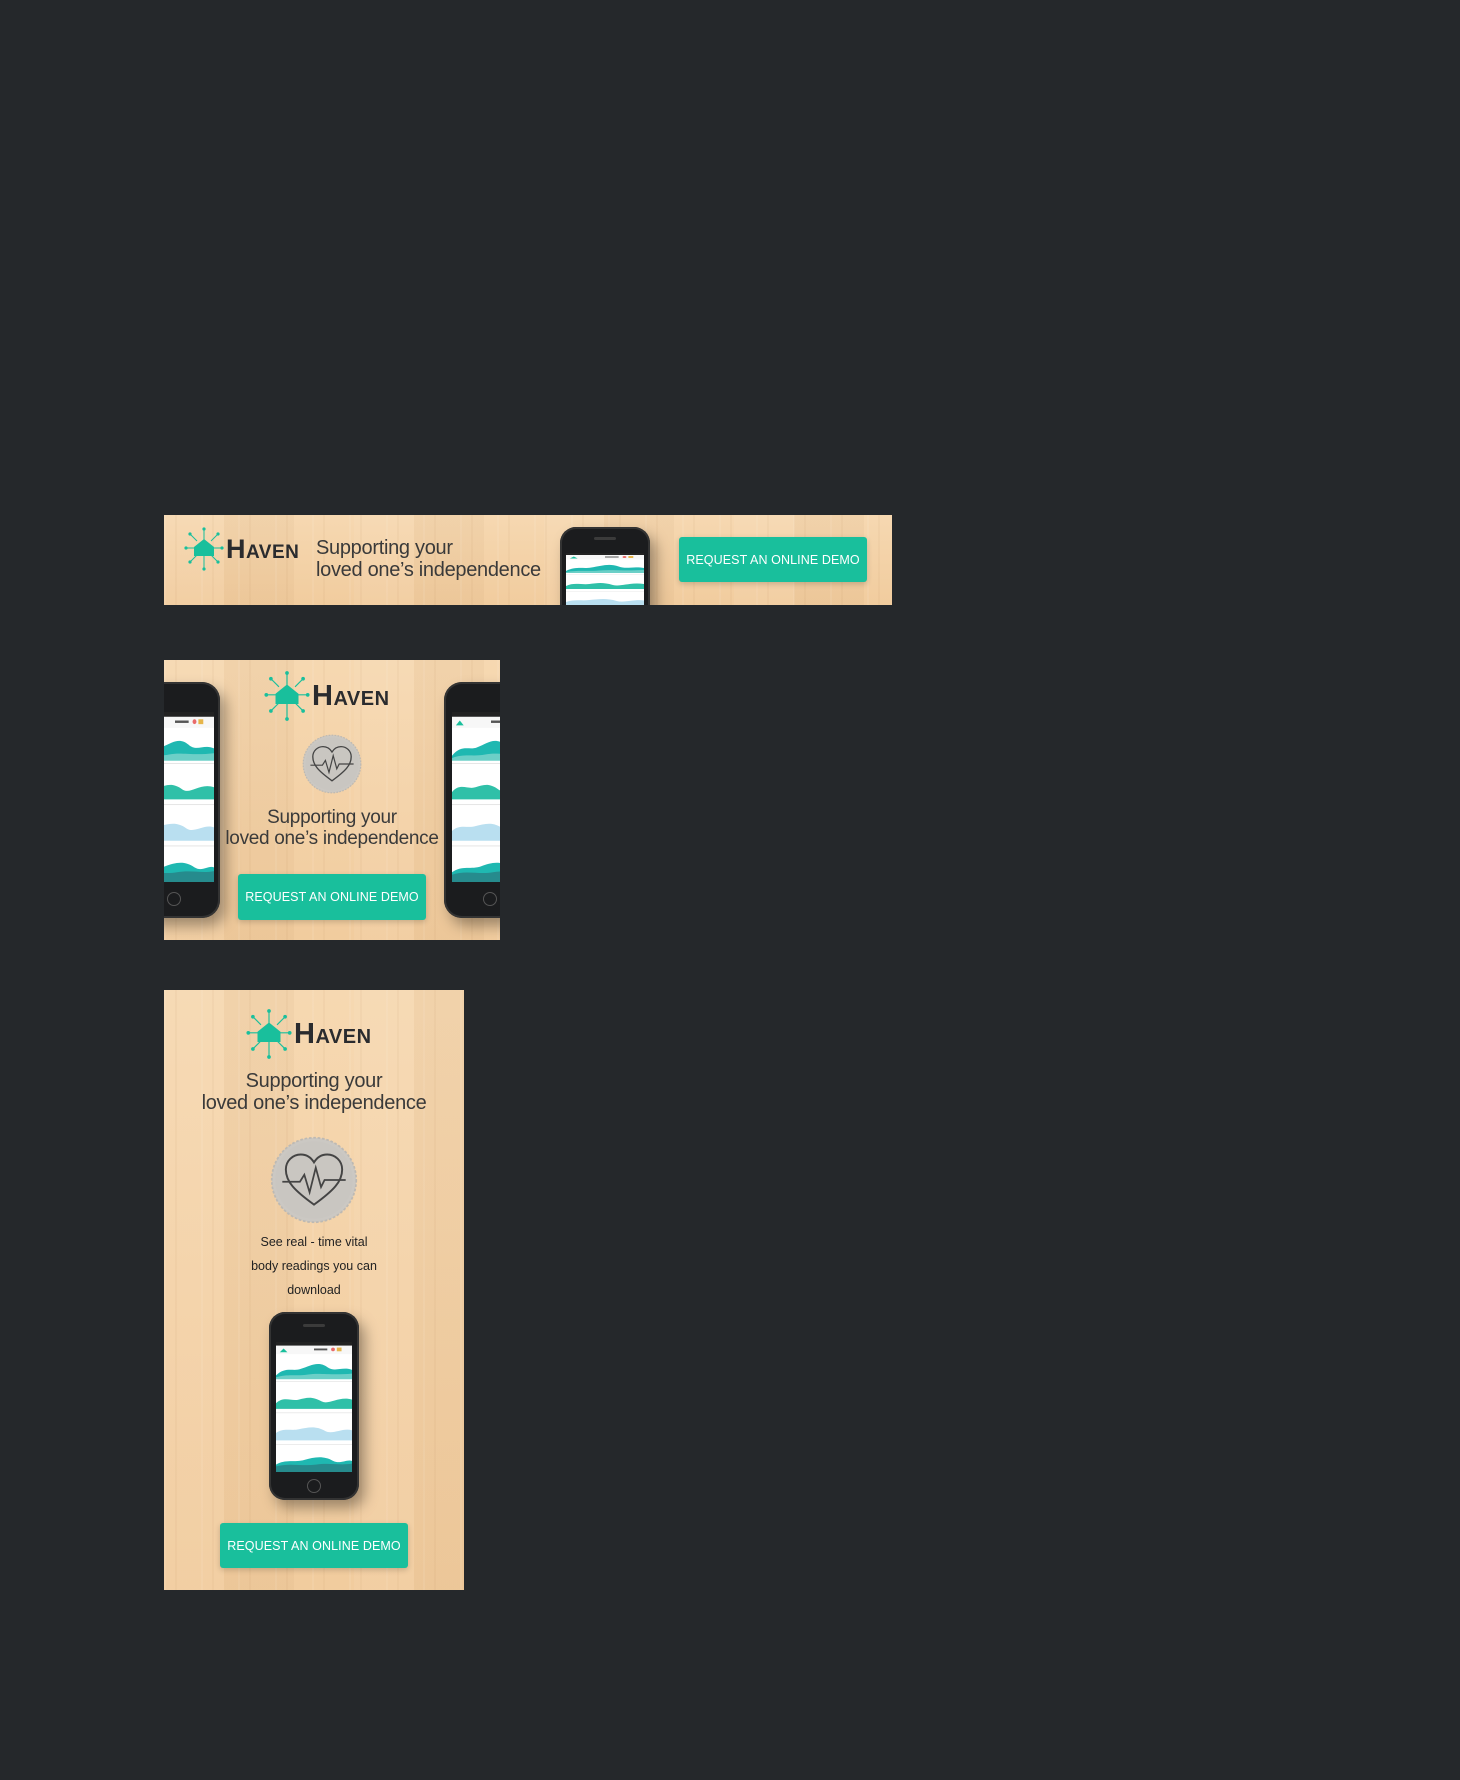 This screenshot has width=1460, height=1780. I want to click on phone-mockup-left, so click(192, 800).